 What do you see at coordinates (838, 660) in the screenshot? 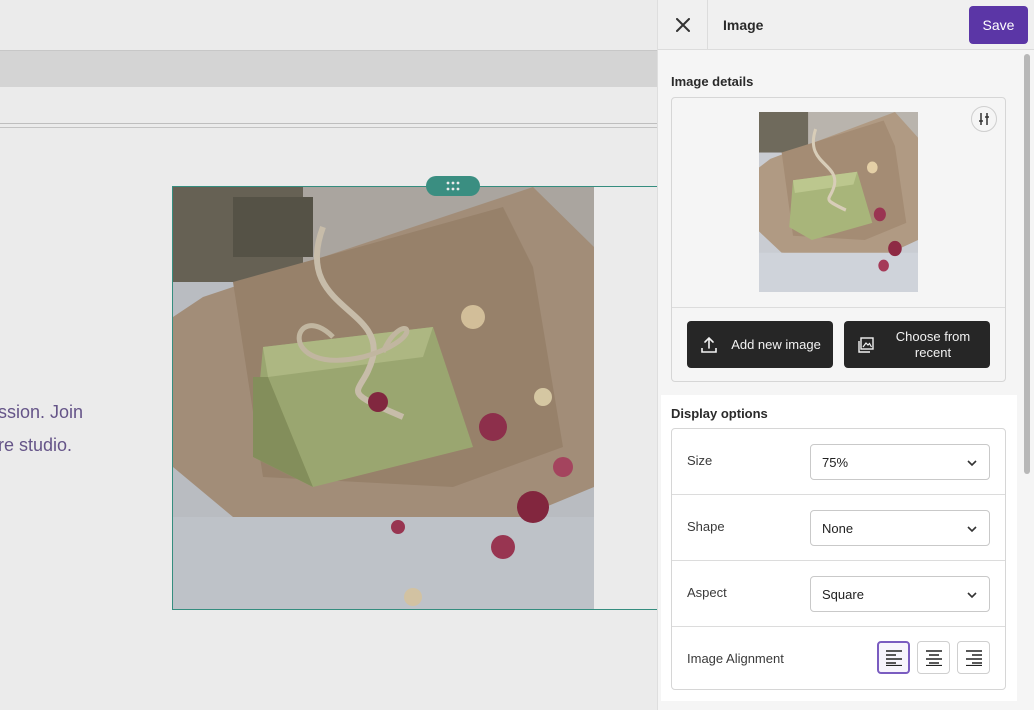
I see `option-row-alignment: Image Alignment` at bounding box center [838, 660].